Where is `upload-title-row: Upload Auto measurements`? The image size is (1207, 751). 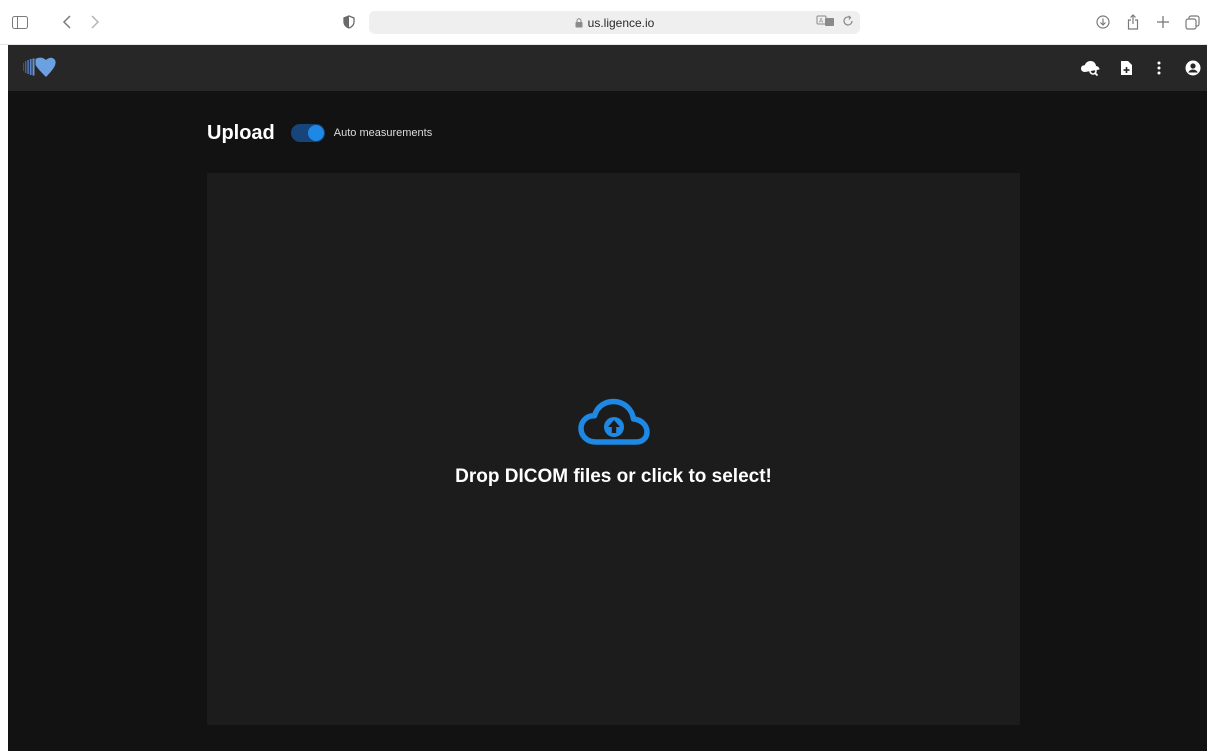 upload-title-row: Upload Auto measurements is located at coordinates (319, 133).